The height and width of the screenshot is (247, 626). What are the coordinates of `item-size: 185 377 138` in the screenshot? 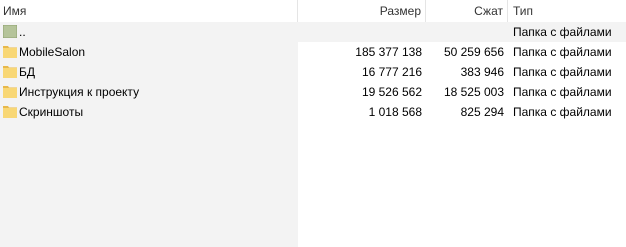 It's located at (388, 52).